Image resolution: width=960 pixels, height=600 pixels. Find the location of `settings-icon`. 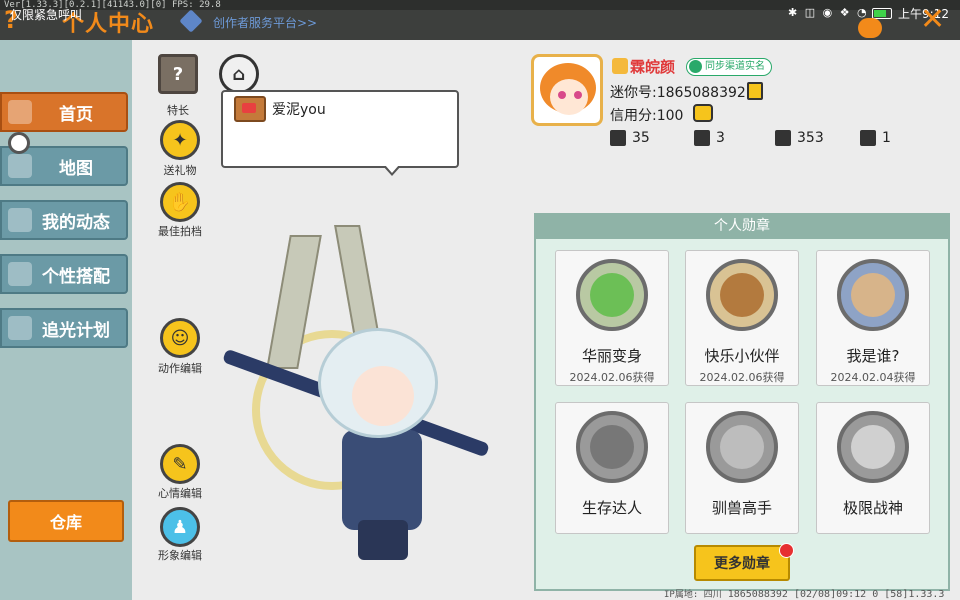

settings-icon is located at coordinates (870, 28).